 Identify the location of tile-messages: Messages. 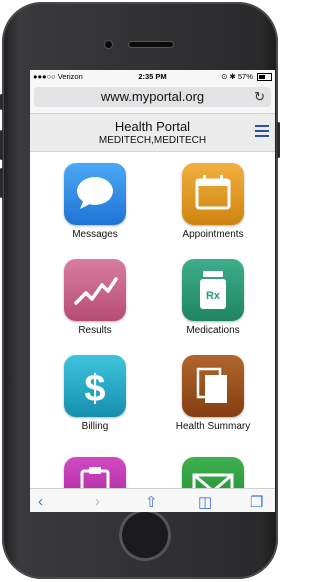
(95, 201).